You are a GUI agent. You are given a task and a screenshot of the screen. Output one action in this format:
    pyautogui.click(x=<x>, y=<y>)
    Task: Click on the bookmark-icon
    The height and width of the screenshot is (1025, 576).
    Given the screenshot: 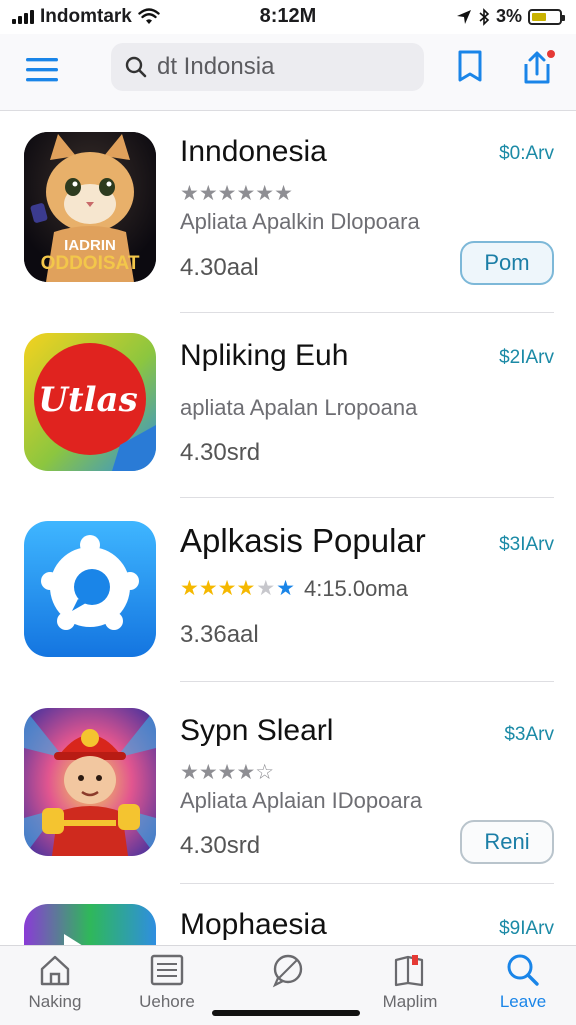 What is the action you would take?
    pyautogui.click(x=470, y=66)
    